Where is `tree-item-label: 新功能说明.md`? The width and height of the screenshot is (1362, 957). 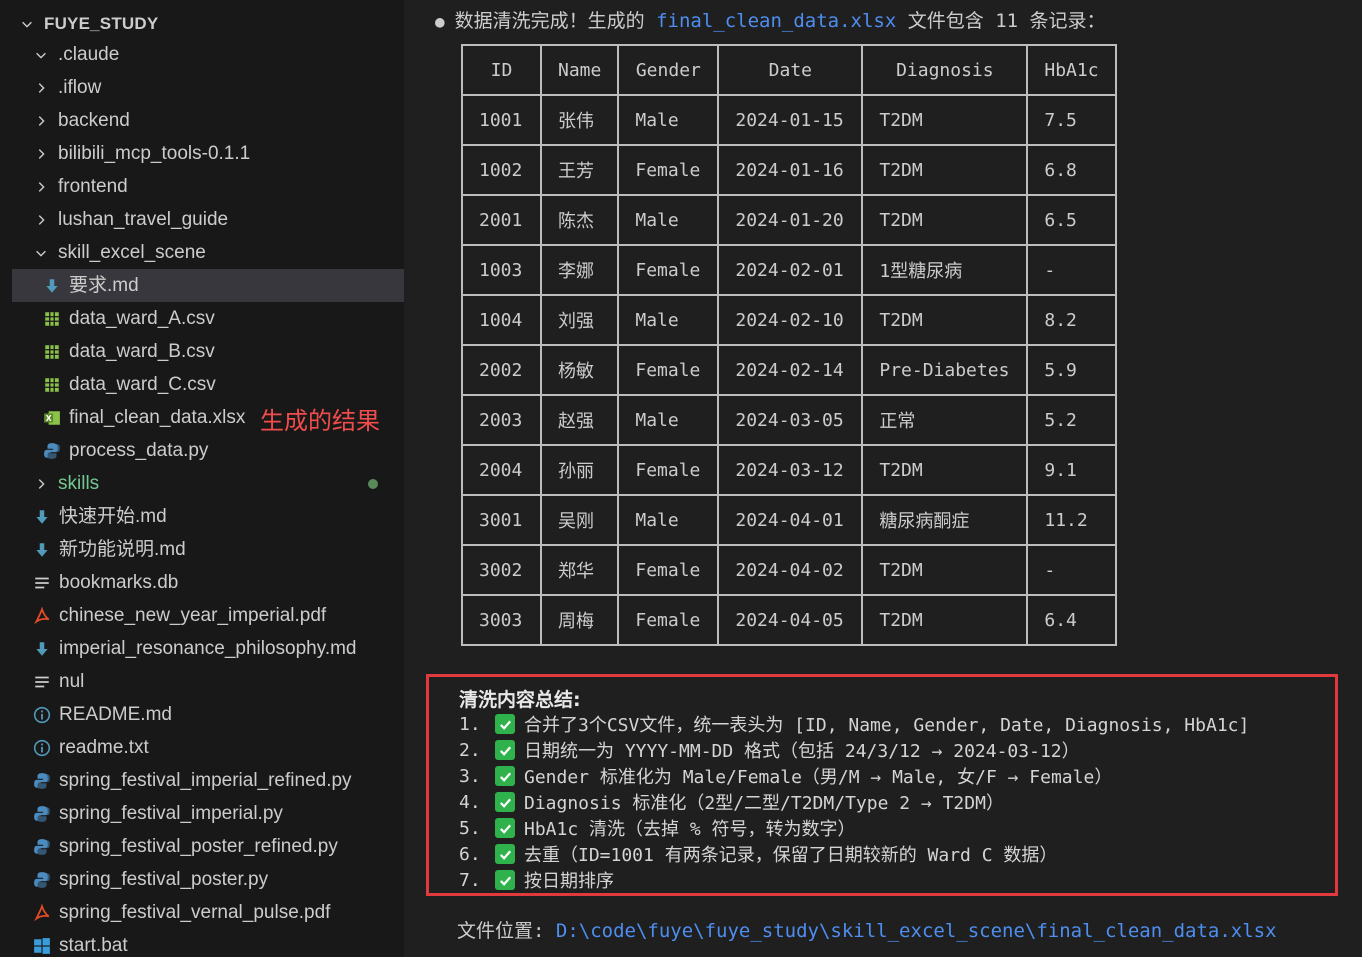 tree-item-label: 新功能说明.md is located at coordinates (122, 549).